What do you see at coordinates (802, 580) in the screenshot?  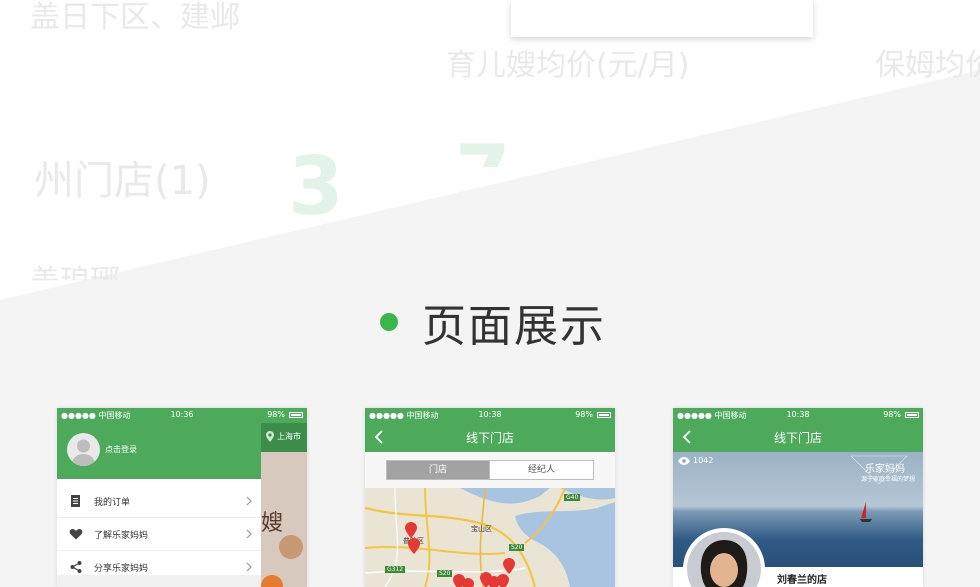 I see `store-name: 刘春兰的店` at bounding box center [802, 580].